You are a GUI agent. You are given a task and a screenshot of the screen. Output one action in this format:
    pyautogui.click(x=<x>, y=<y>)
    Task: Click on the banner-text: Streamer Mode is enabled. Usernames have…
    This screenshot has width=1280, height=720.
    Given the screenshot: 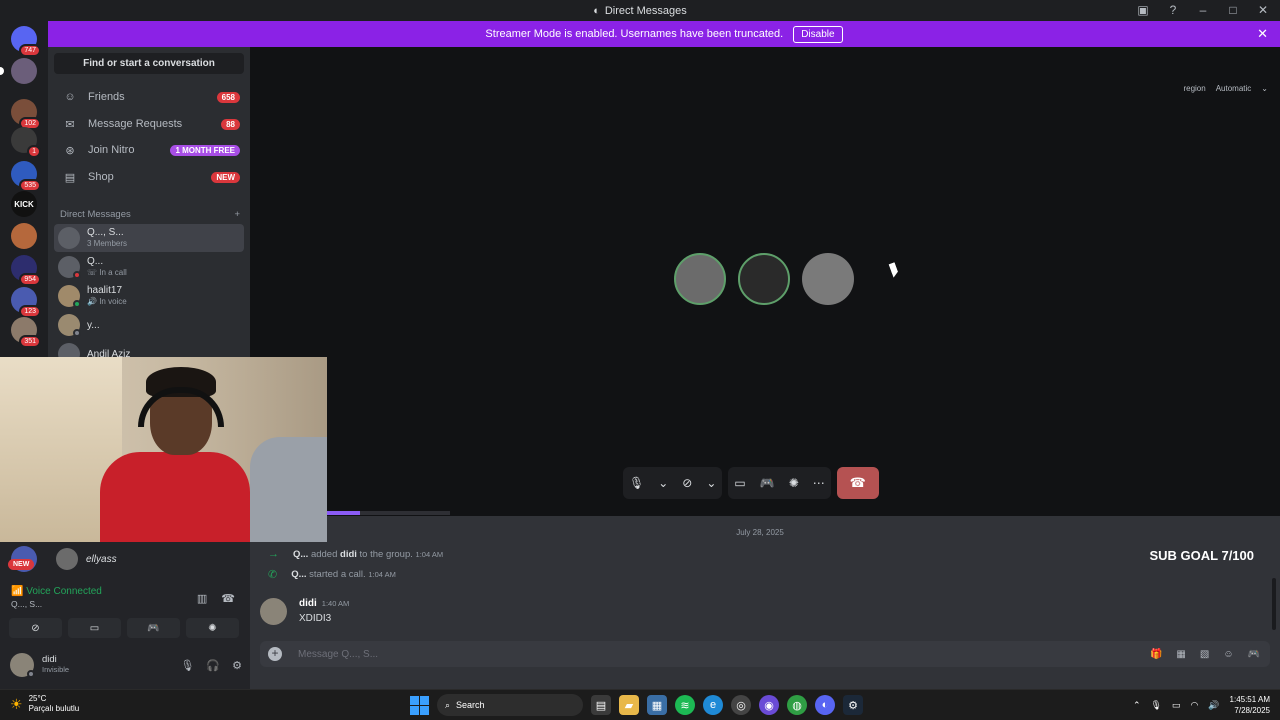 What is the action you would take?
    pyautogui.click(x=634, y=34)
    